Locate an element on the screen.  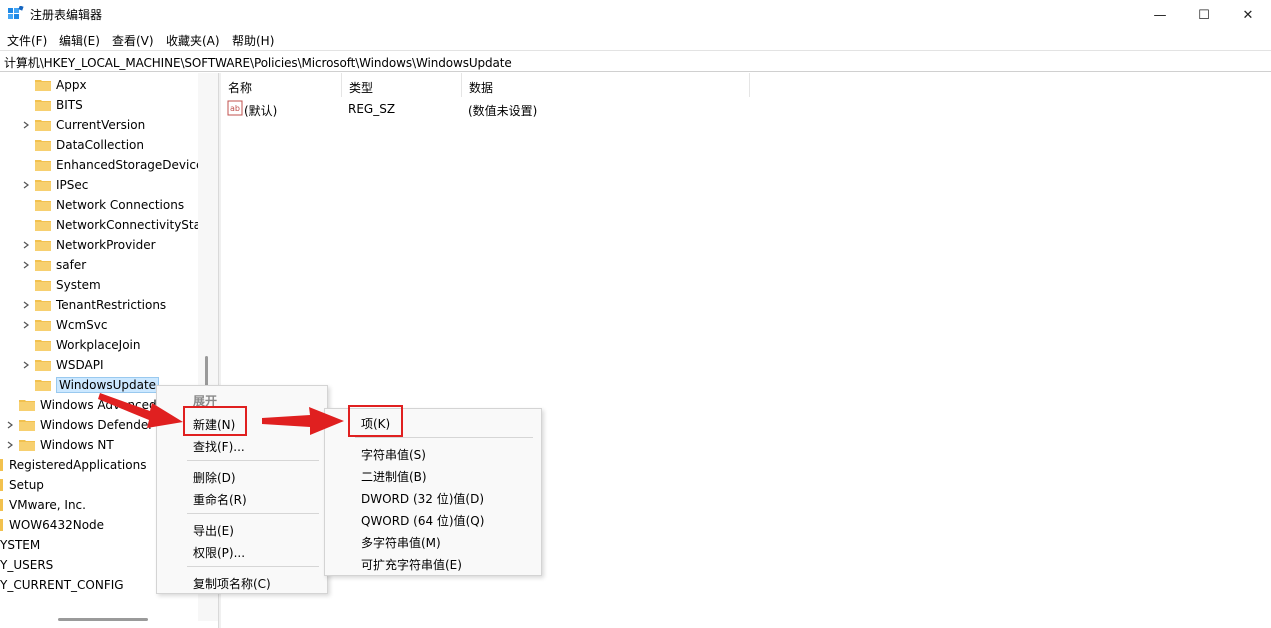
tree-item: WOW6432Node is located at coordinates (56, 525).